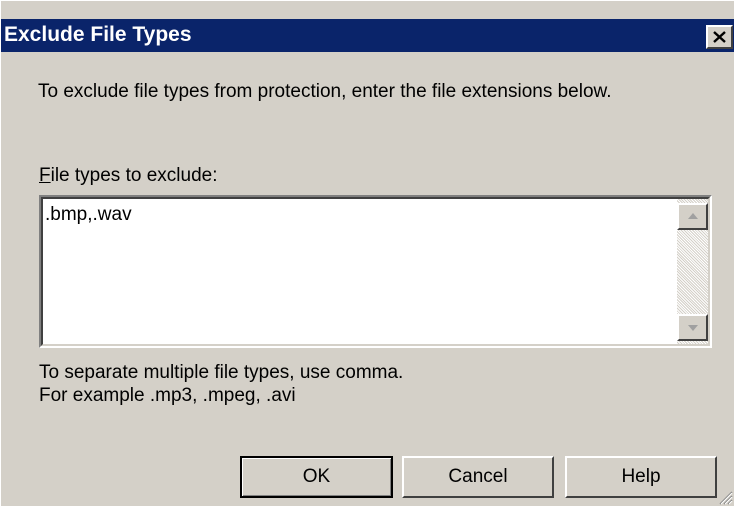 This screenshot has height=506, width=734. What do you see at coordinates (88, 215) in the screenshot?
I see `file-types-value: .bmp,.wav` at bounding box center [88, 215].